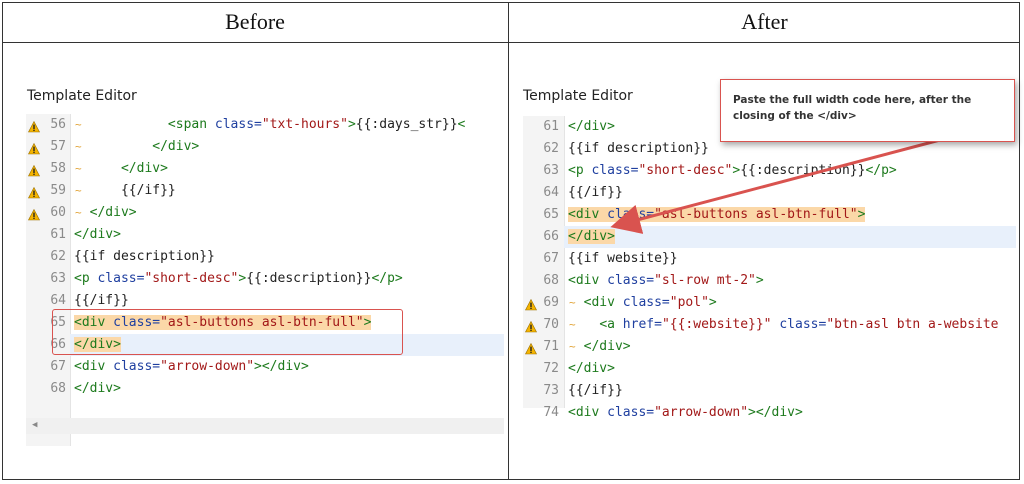 This screenshot has width=1024, height=484. Describe the element at coordinates (716, 324) in the screenshot. I see `code-token: "{{:website}}"` at that location.